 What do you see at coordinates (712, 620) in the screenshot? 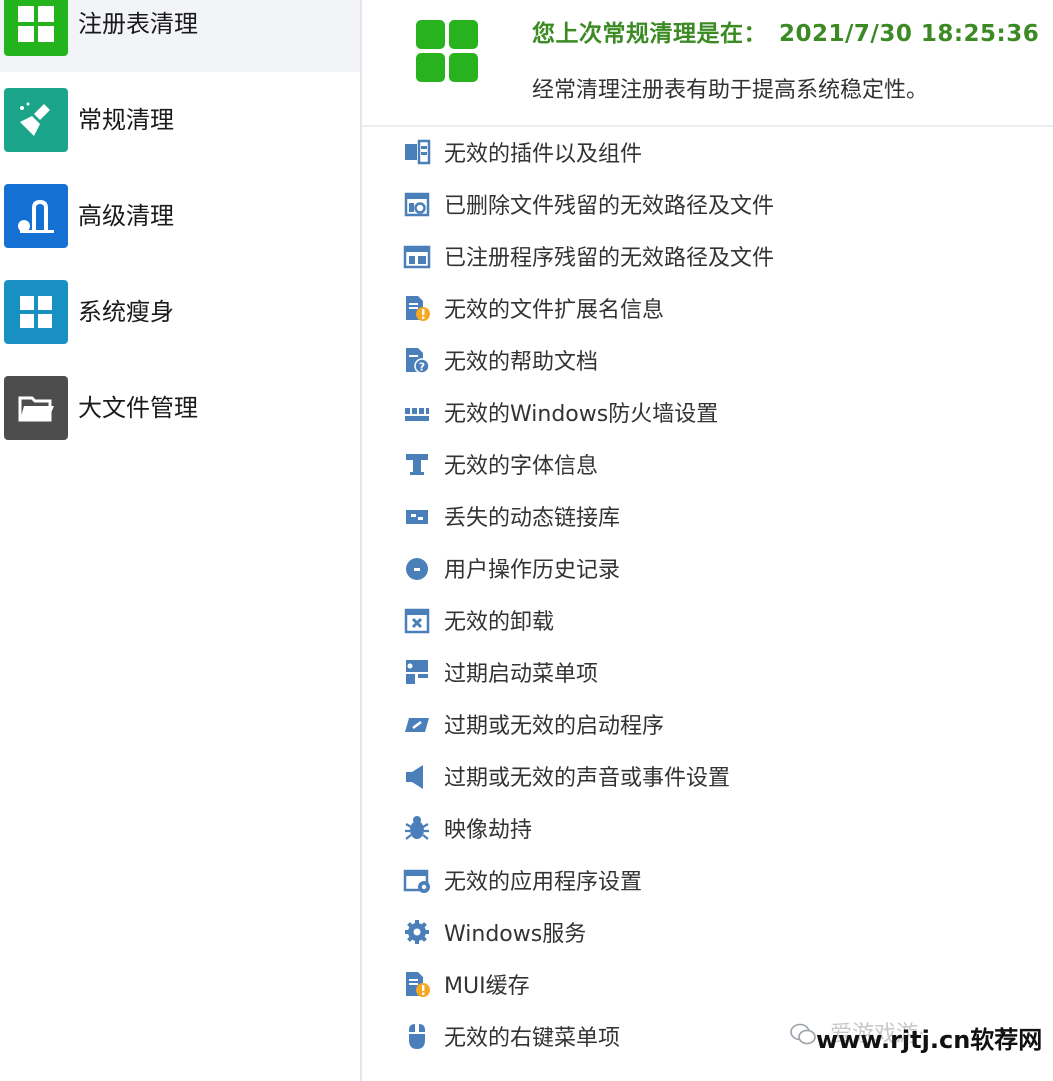
I see `list-item: 无效的卸载` at bounding box center [712, 620].